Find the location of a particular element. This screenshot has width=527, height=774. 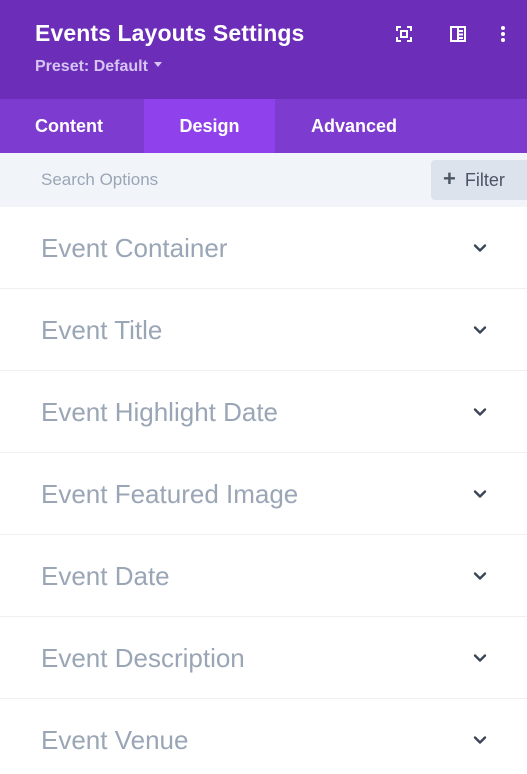

group-event-venue: Event Venue is located at coordinates (263, 736).